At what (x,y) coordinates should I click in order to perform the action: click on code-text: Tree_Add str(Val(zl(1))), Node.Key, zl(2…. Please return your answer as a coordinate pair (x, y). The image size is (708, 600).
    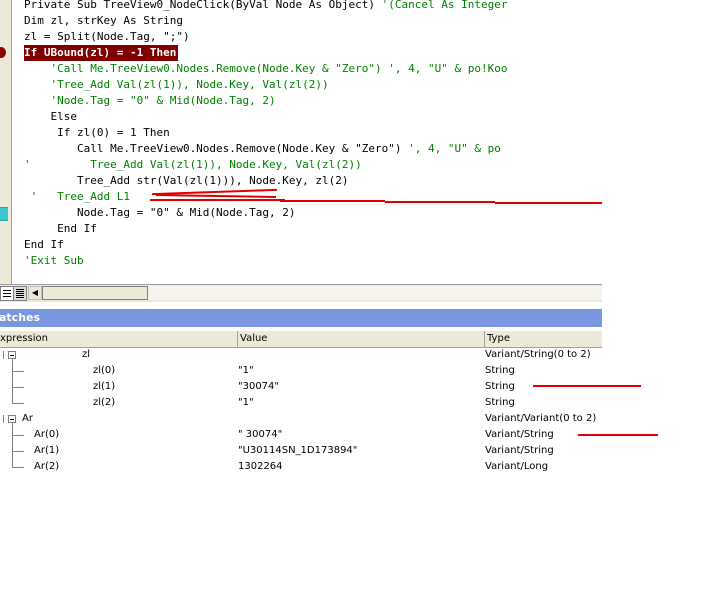
    Looking at the image, I should click on (186, 180).